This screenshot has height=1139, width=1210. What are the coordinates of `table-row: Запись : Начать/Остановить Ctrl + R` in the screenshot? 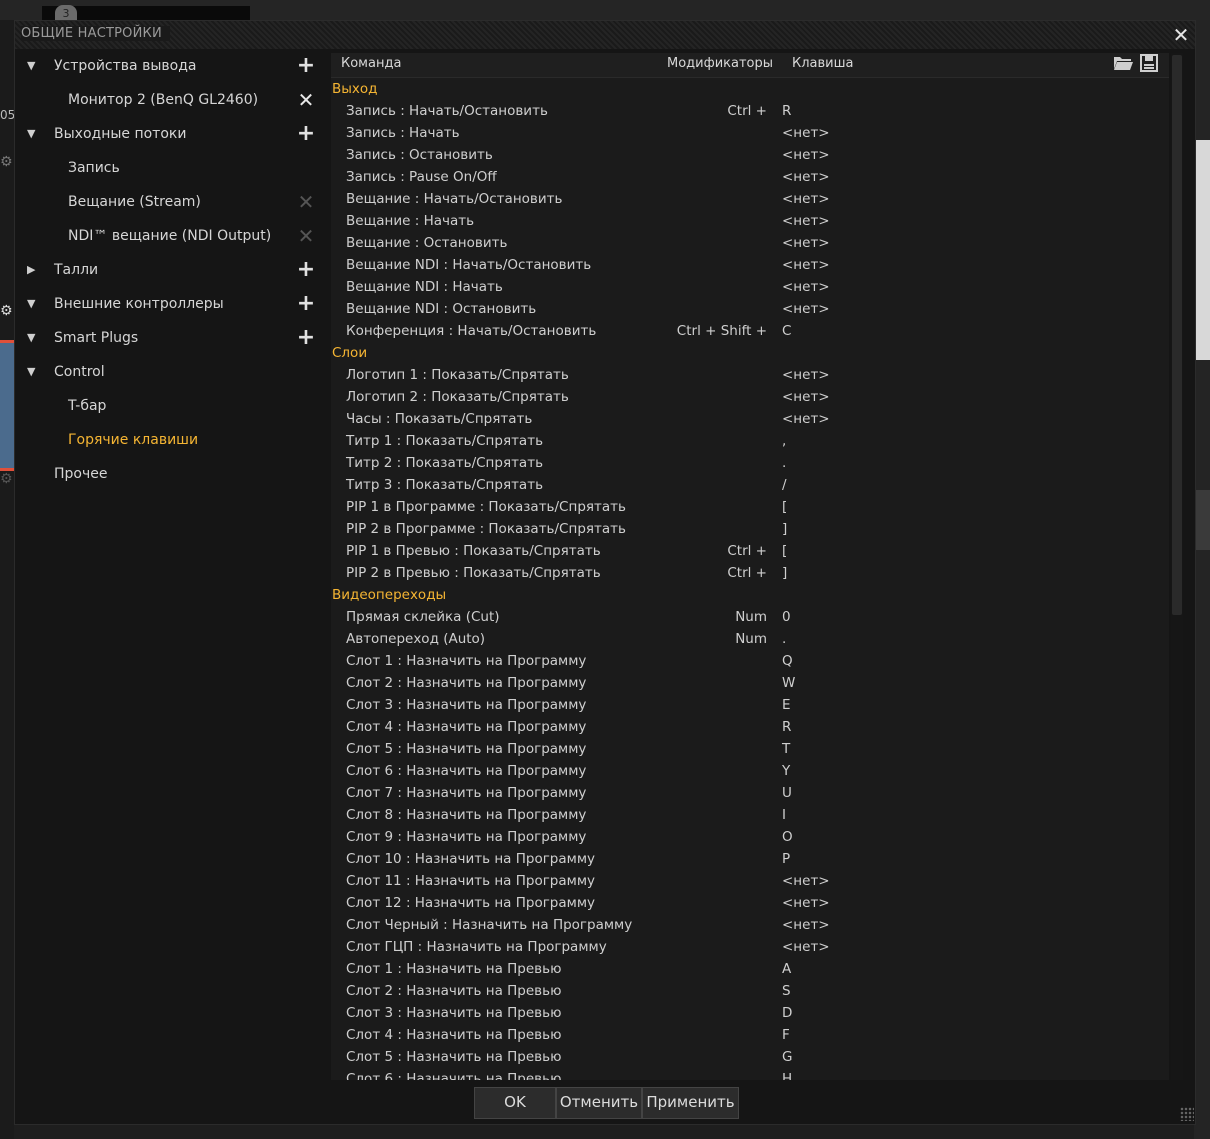 It's located at (750, 111).